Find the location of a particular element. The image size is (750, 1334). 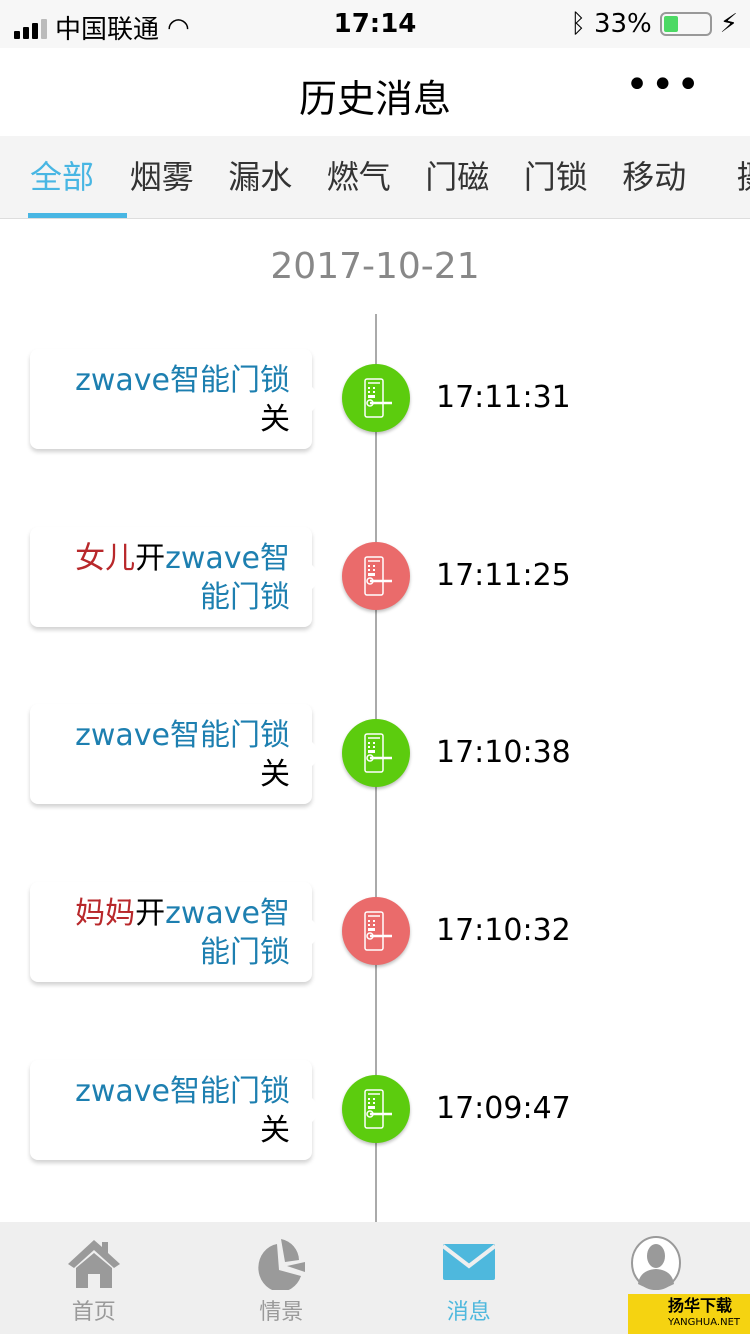

nav-home-label: 首页 is located at coordinates (93, 1312).